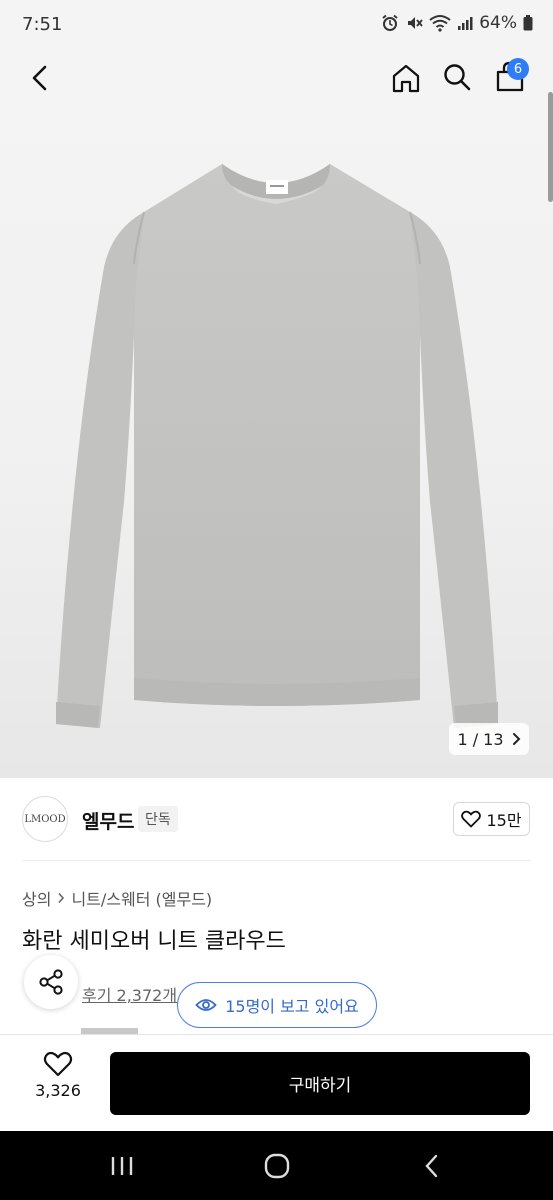  Describe the element at coordinates (550, 147) in the screenshot. I see `scrollbar` at that location.